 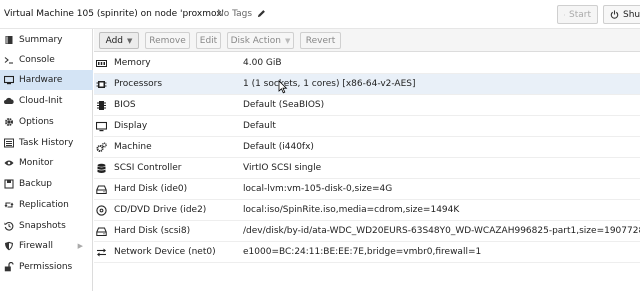 I want to click on sidebar-item-task-history: Task History, so click(x=46, y=143).